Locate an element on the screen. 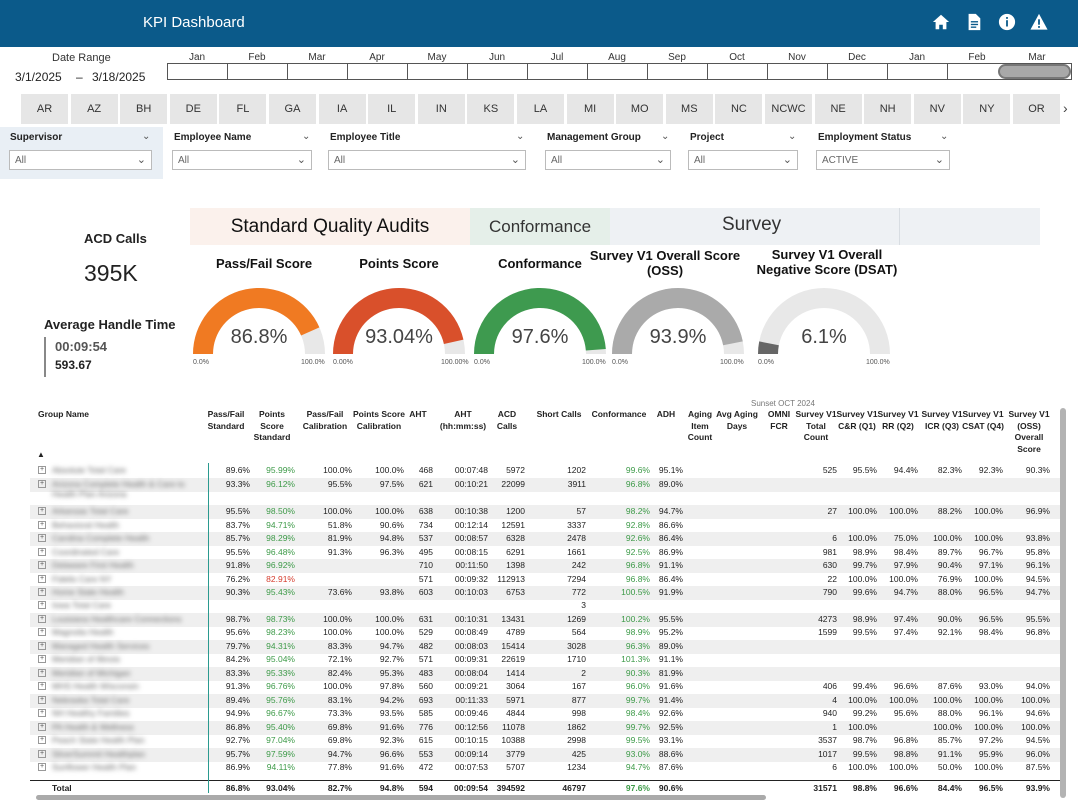 Image resolution: width=1078 pixels, height=807 pixels. state-button-de: DE is located at coordinates (193, 109).